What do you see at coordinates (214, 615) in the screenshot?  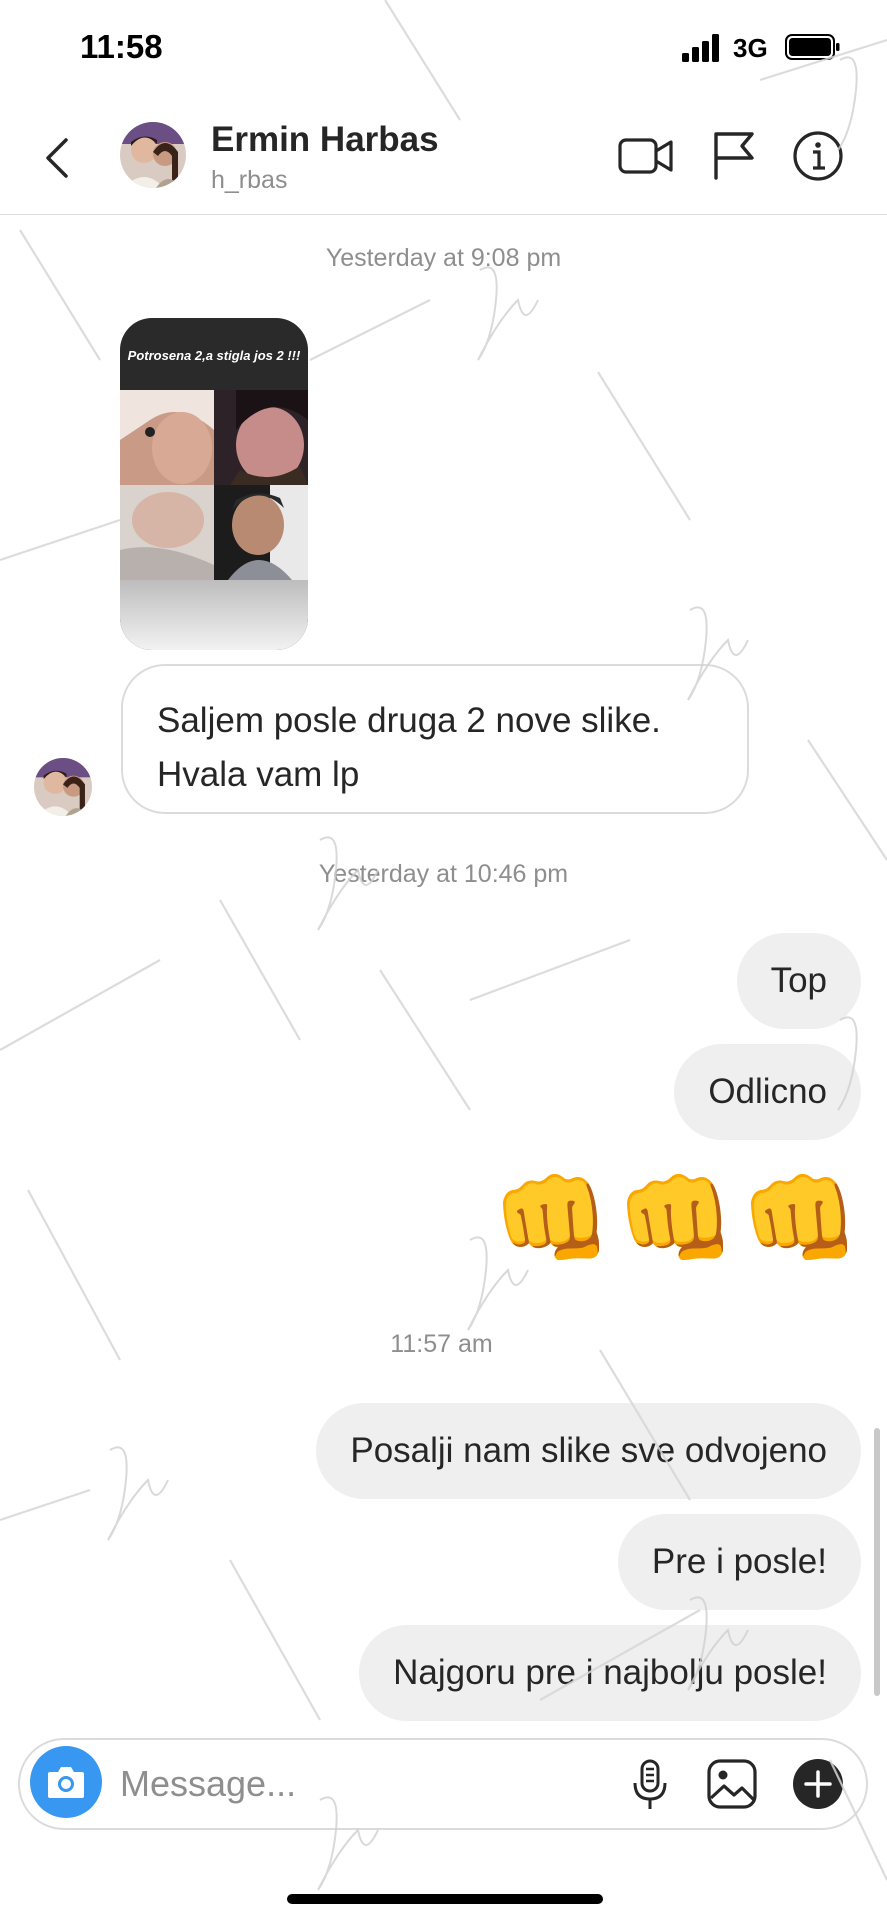 I see `story-fade` at bounding box center [214, 615].